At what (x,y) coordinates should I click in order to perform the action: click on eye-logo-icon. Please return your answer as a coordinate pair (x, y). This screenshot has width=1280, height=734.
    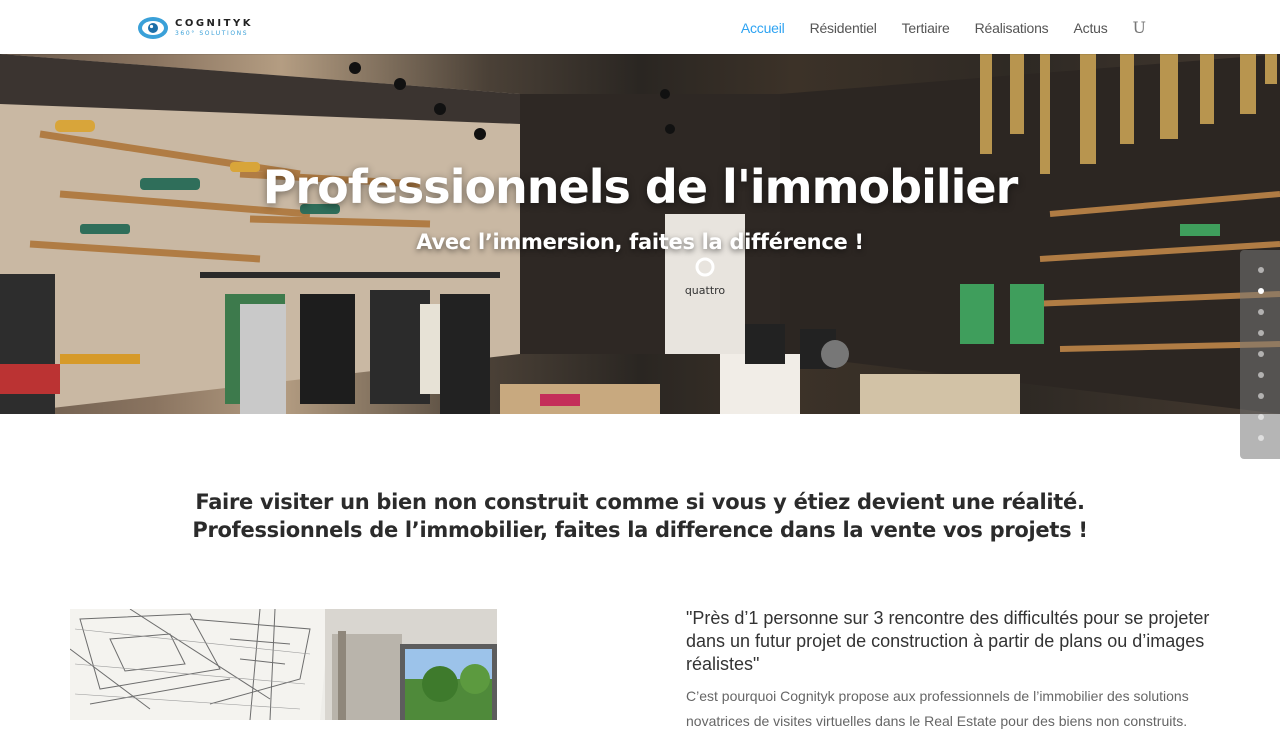
    Looking at the image, I should click on (153, 28).